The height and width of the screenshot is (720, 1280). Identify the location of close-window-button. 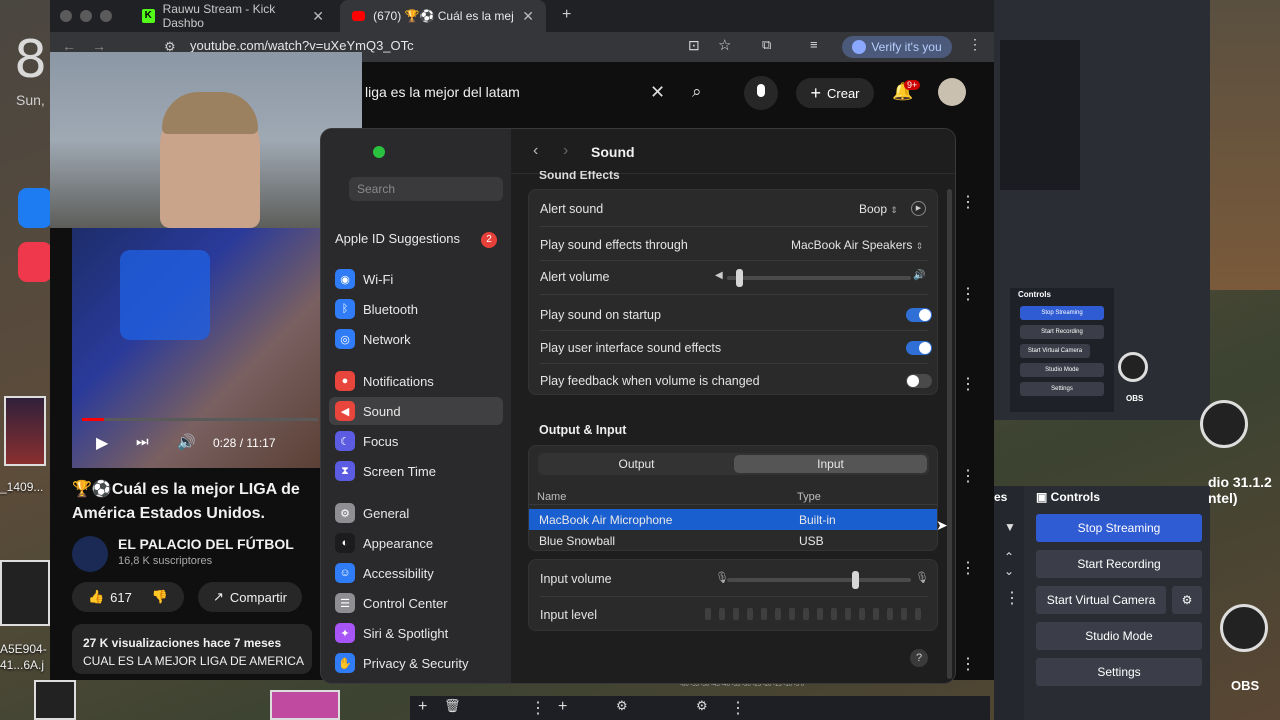
(66, 16).